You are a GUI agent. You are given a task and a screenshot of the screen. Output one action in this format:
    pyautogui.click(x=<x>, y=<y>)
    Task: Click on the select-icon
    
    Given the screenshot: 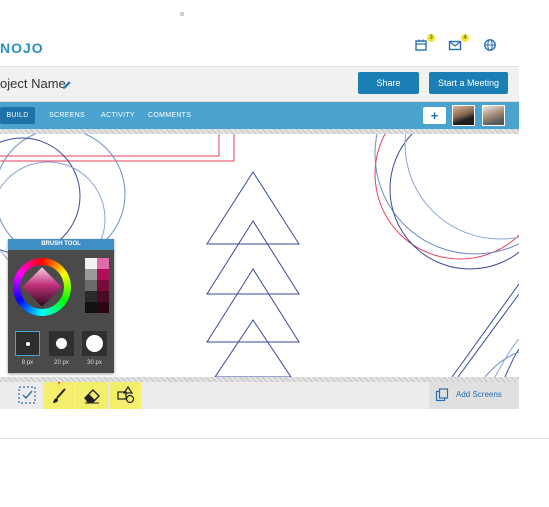 What is the action you would take?
    pyautogui.click(x=27, y=395)
    